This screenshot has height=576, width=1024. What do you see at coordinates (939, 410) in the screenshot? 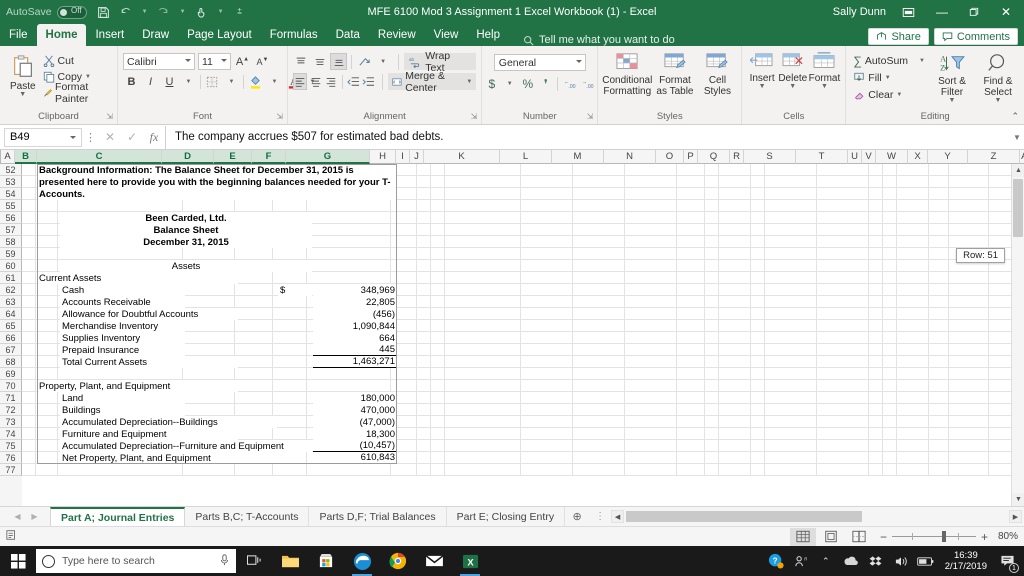
I see `cell-X72` at bounding box center [939, 410].